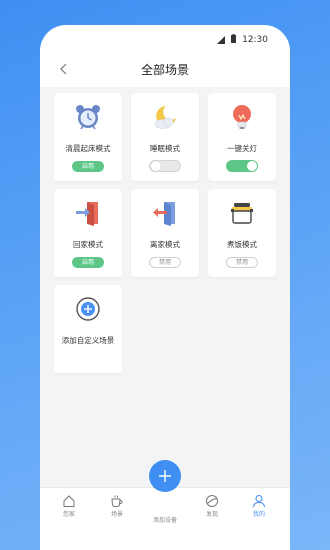 The image size is (330, 550). Describe the element at coordinates (165, 213) in the screenshot. I see `door-exit-icon` at that location.